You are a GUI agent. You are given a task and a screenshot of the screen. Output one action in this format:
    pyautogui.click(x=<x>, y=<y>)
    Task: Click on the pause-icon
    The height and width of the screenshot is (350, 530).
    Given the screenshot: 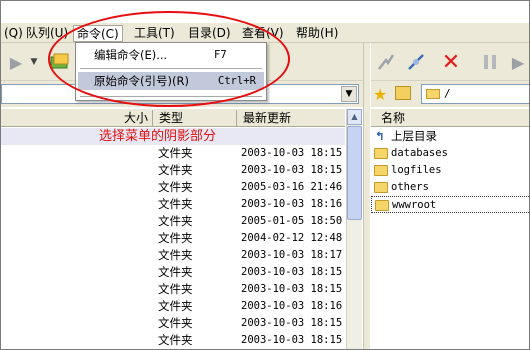 What is the action you would take?
    pyautogui.click(x=490, y=62)
    